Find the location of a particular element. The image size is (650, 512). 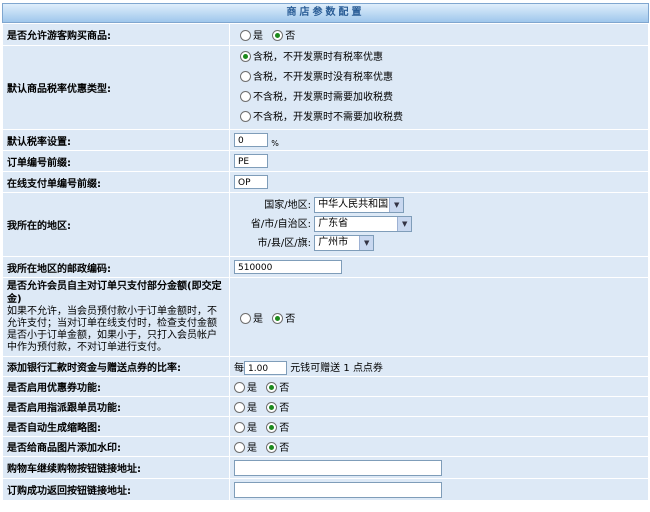

label-pay-prefix: 在线支付单编号前缀: is located at coordinates (116, 182).